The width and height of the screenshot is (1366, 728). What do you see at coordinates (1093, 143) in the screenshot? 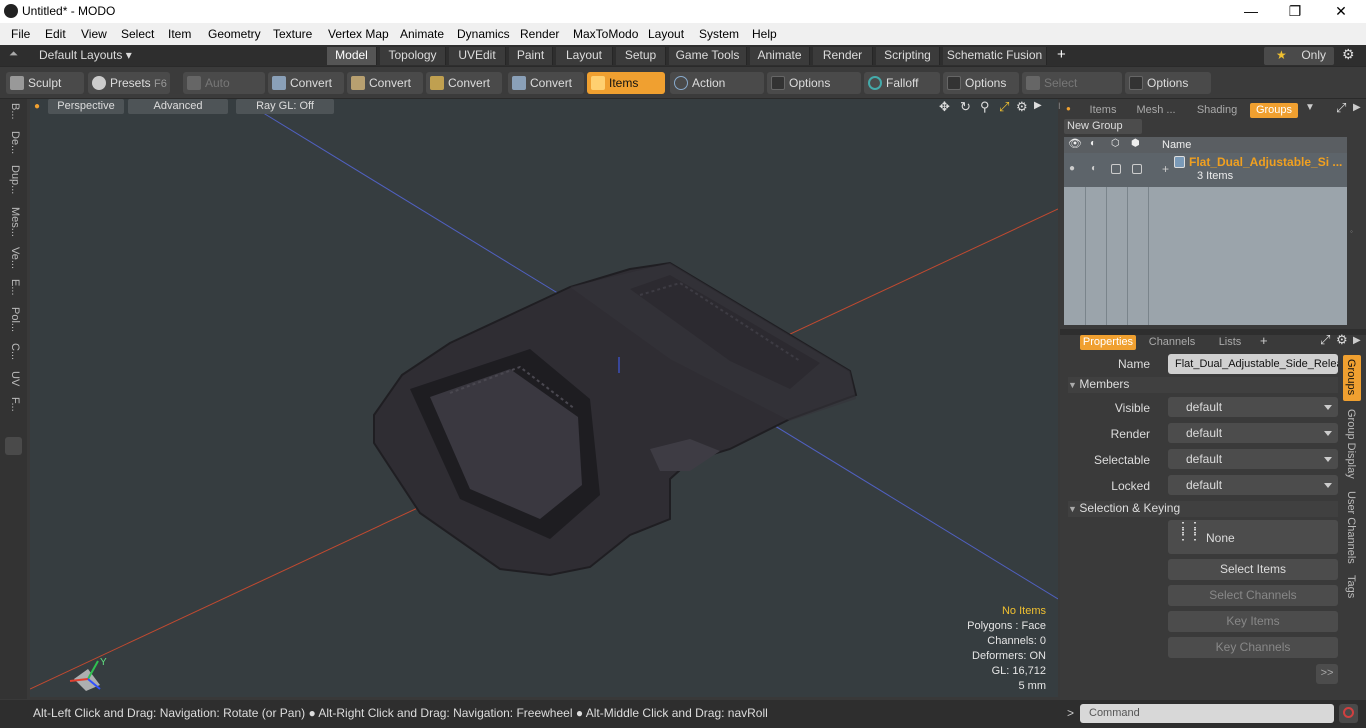
I see `render-col-icon: ◐` at bounding box center [1093, 143].